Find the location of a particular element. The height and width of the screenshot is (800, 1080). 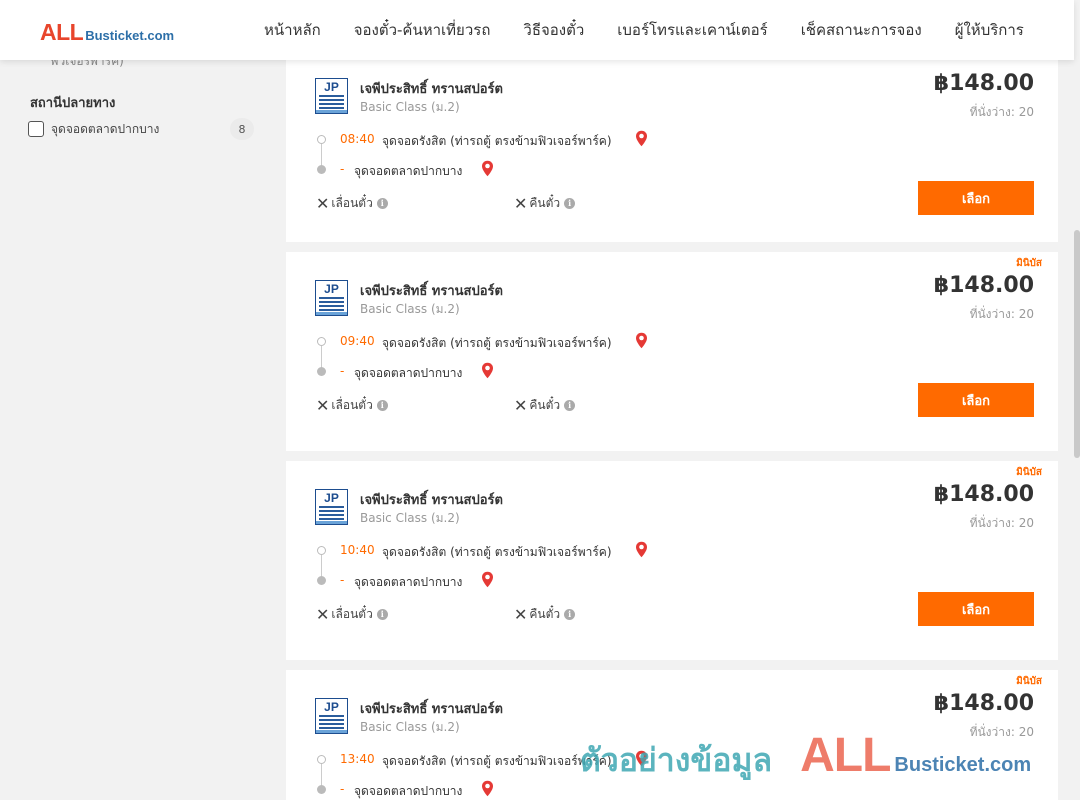

site-logo: ALL Busticket.com is located at coordinates (107, 32).